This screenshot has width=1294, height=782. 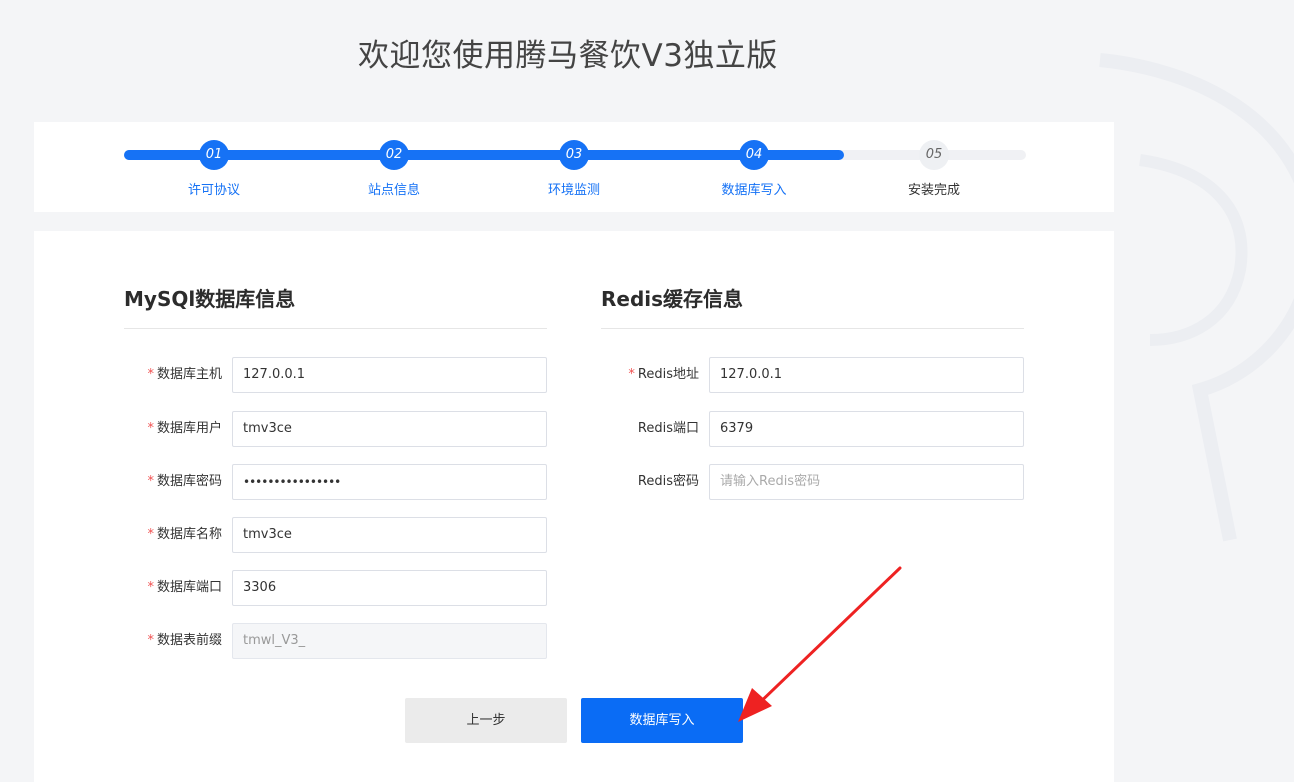 What do you see at coordinates (812, 328) in the screenshot?
I see `redis-divider` at bounding box center [812, 328].